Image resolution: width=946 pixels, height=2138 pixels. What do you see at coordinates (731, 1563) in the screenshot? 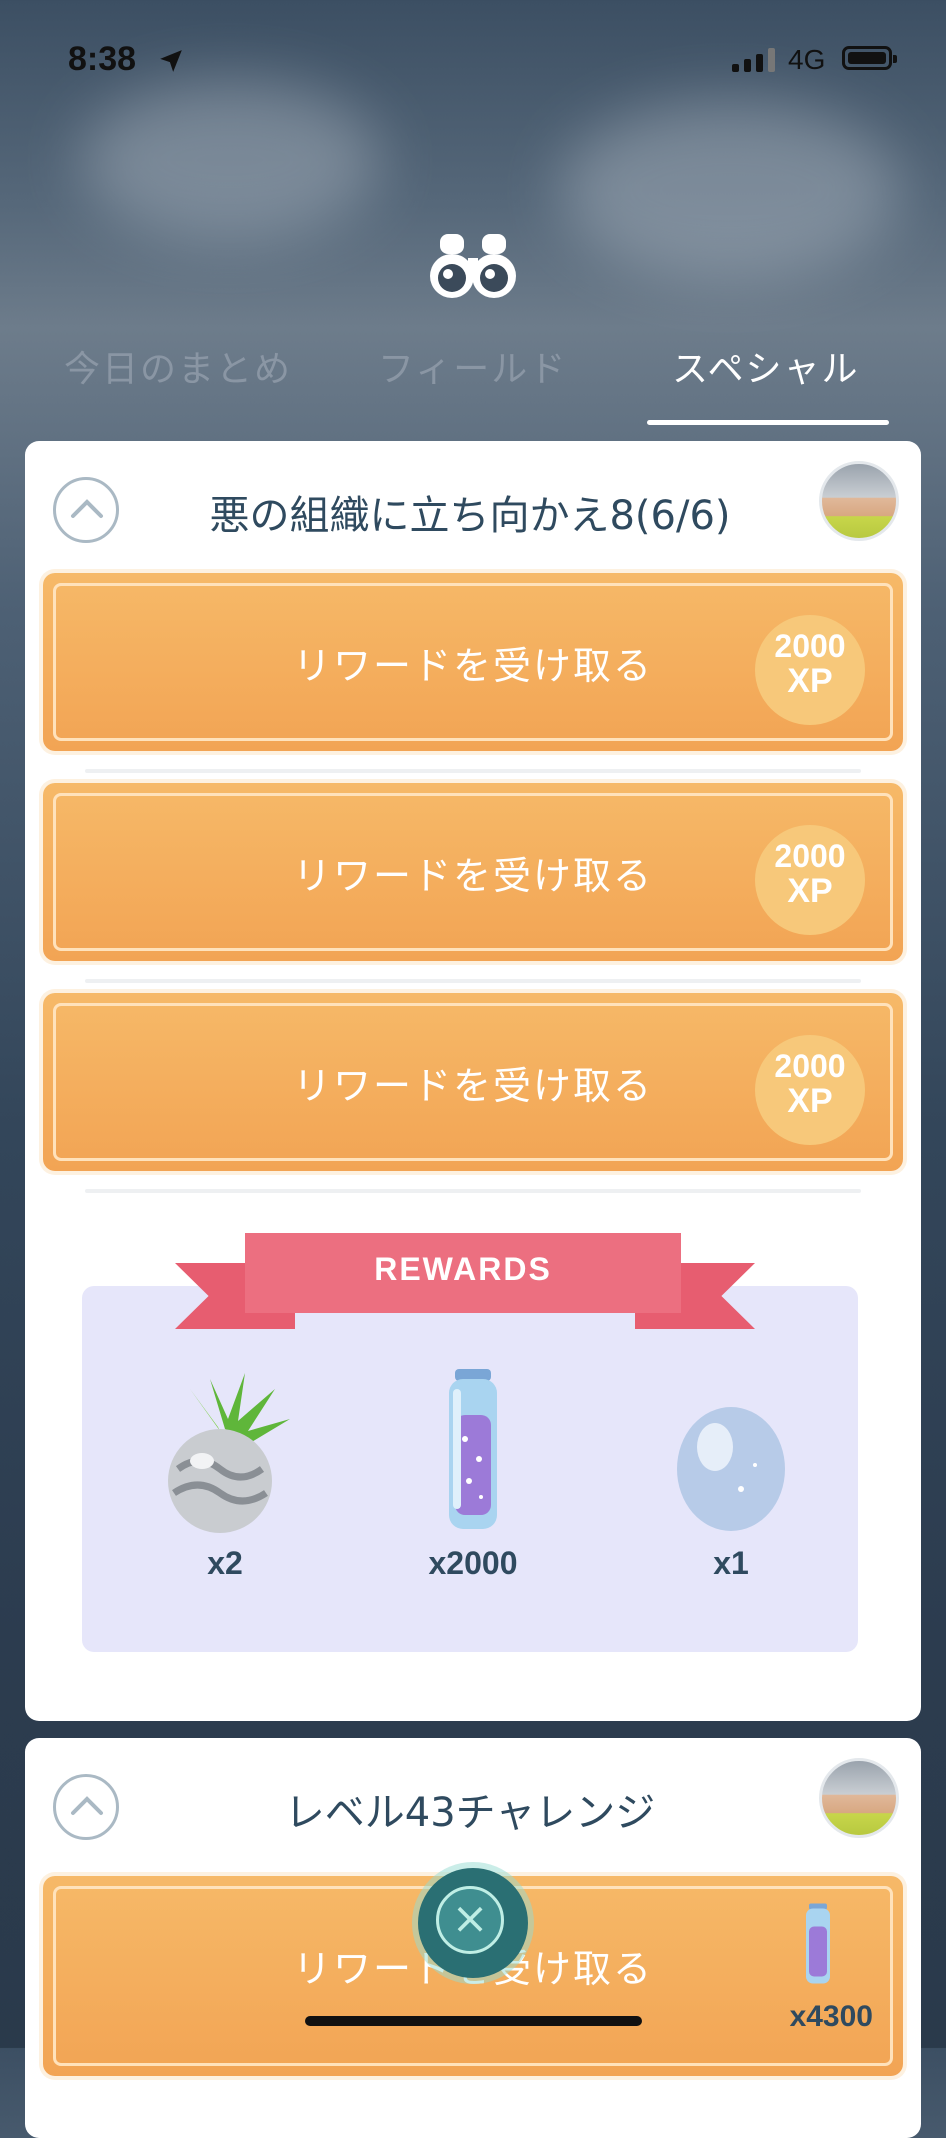
I see `reward-qty: x1` at bounding box center [731, 1563].